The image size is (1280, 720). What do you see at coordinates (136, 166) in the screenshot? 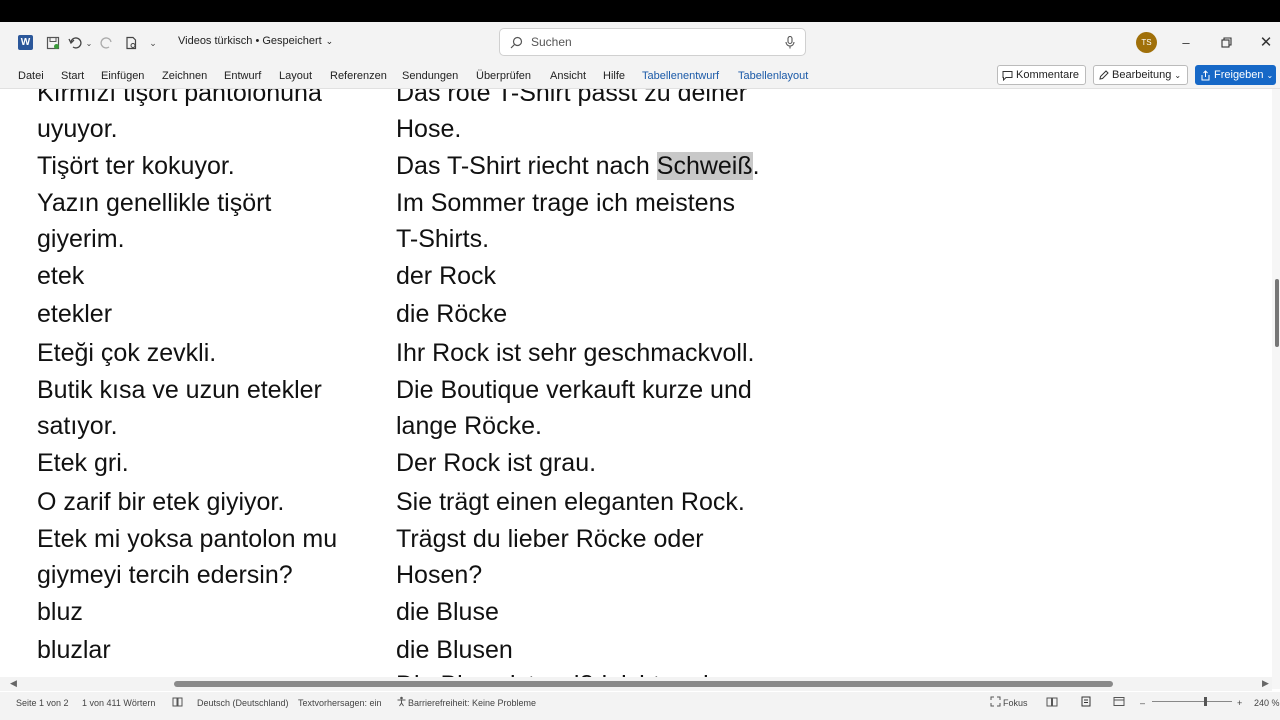
I see `table-cell-turkish: Tişört ter kokuyor.` at bounding box center [136, 166].